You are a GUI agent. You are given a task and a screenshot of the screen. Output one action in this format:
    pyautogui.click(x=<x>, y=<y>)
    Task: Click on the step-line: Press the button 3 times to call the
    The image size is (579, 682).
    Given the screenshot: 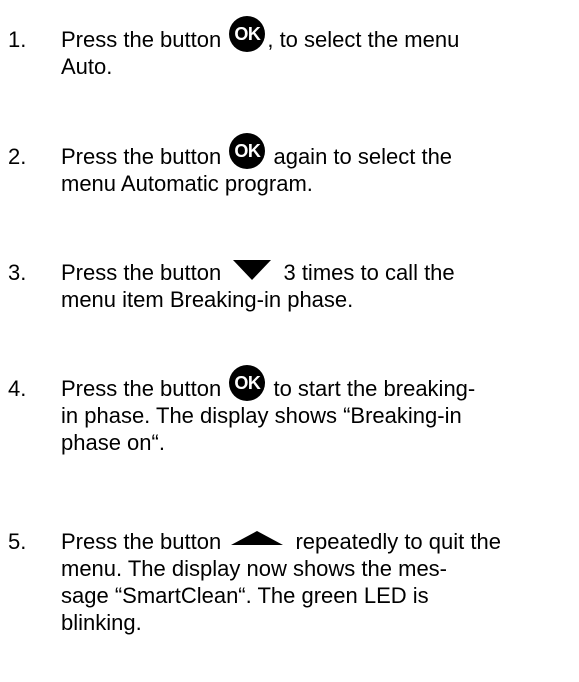 What is the action you would take?
    pyautogui.click(x=311, y=272)
    